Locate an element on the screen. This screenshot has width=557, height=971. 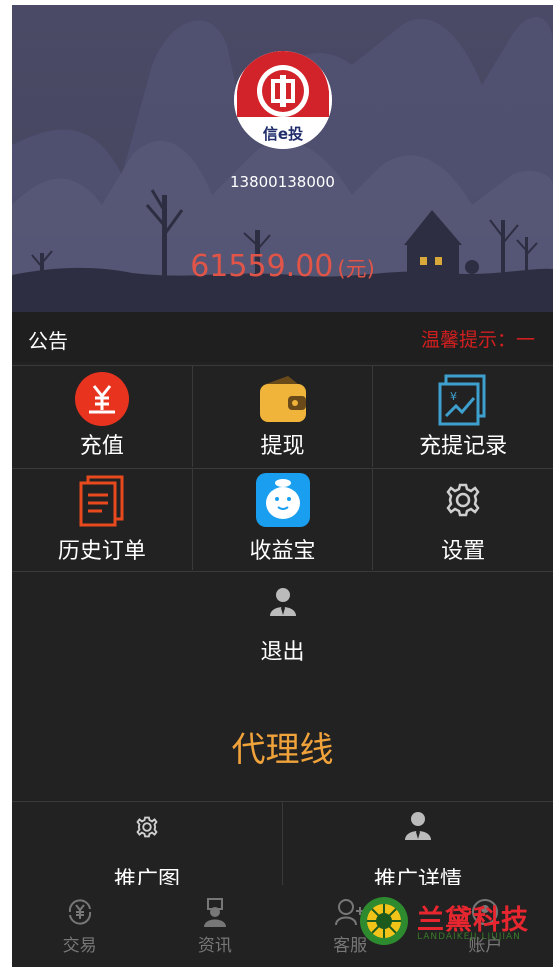
promotion-image-button: 推广图 is located at coordinates (147, 847).